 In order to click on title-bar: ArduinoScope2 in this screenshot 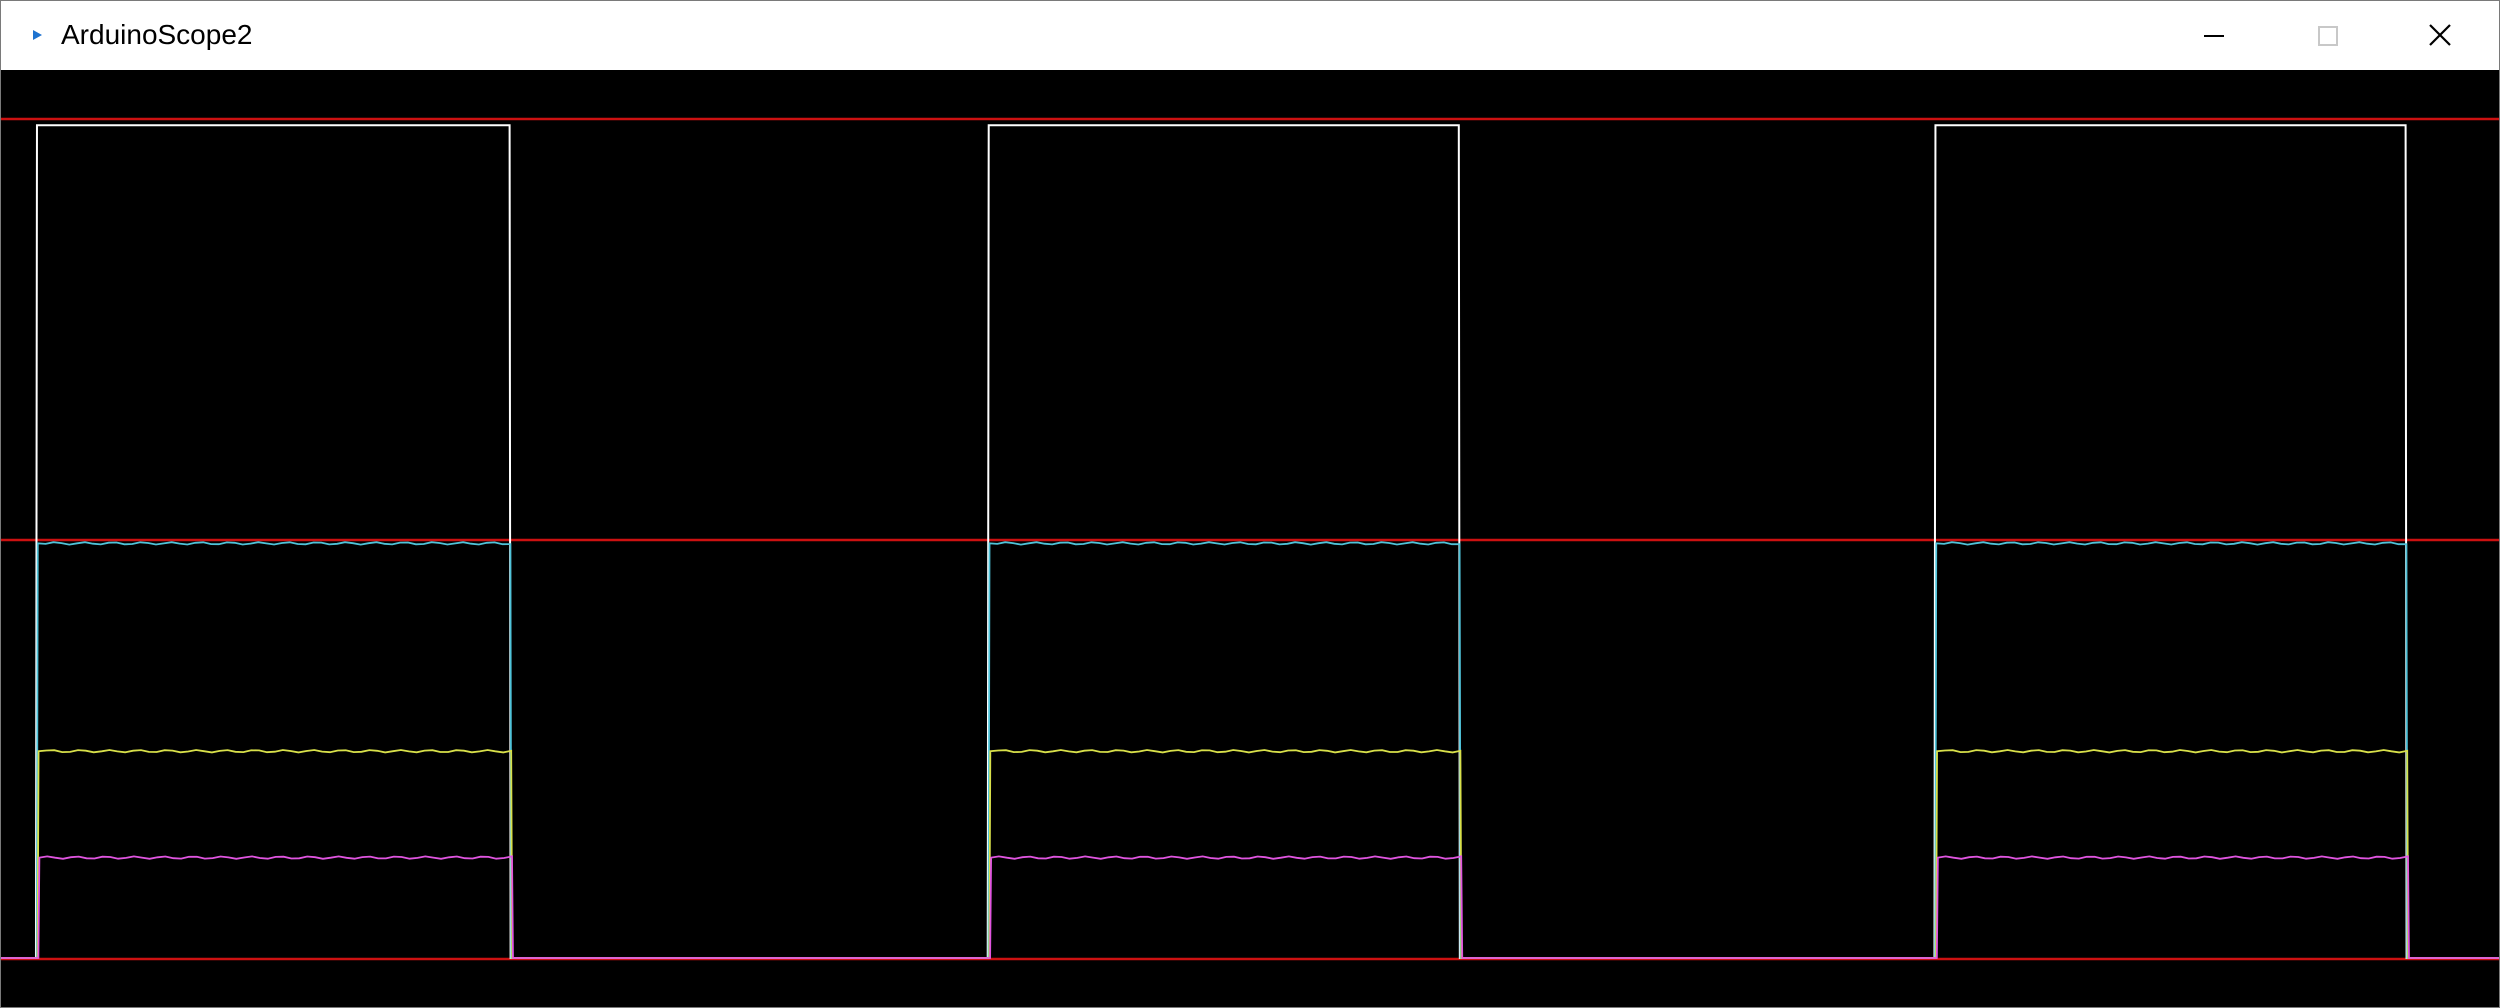, I will do `click(1250, 35)`.